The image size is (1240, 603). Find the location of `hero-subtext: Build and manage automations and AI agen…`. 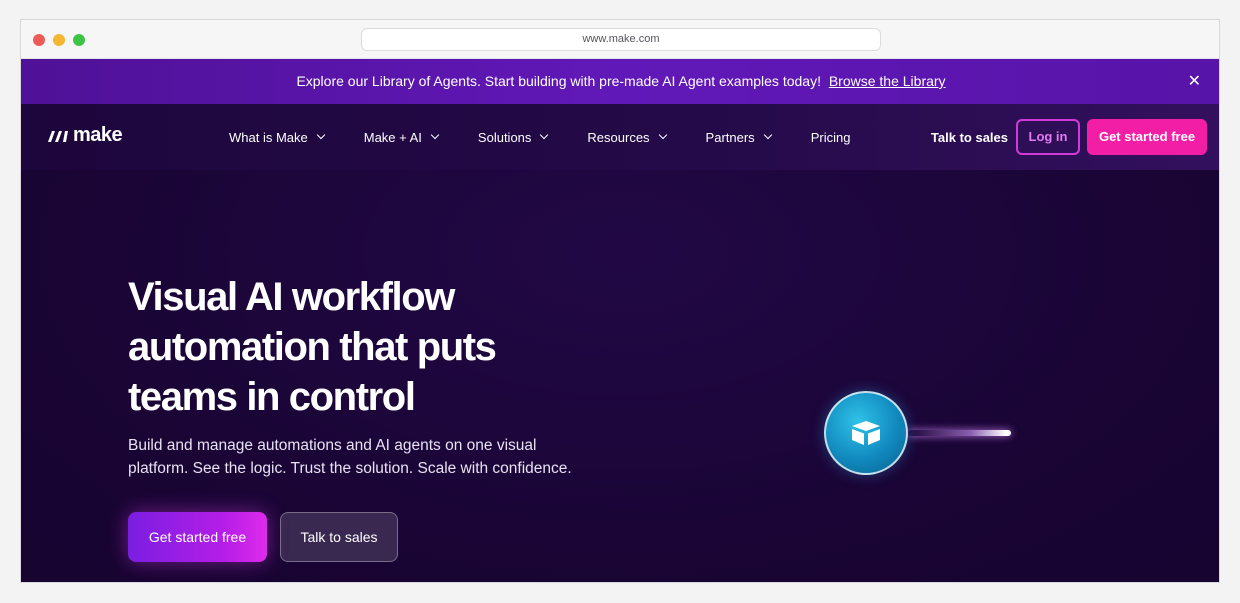

hero-subtext: Build and manage automations and AI agen… is located at coordinates (350, 457).